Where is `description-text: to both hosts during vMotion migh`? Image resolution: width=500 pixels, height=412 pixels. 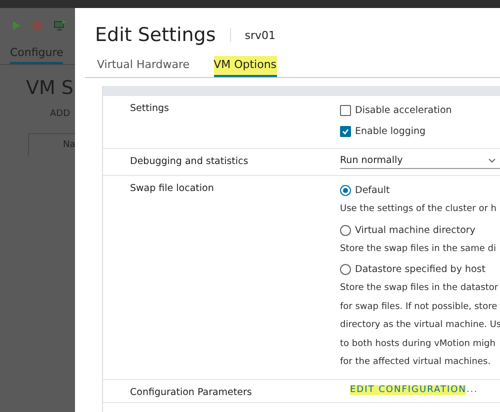
description-text: to both hosts during vMotion migh is located at coordinates (418, 344).